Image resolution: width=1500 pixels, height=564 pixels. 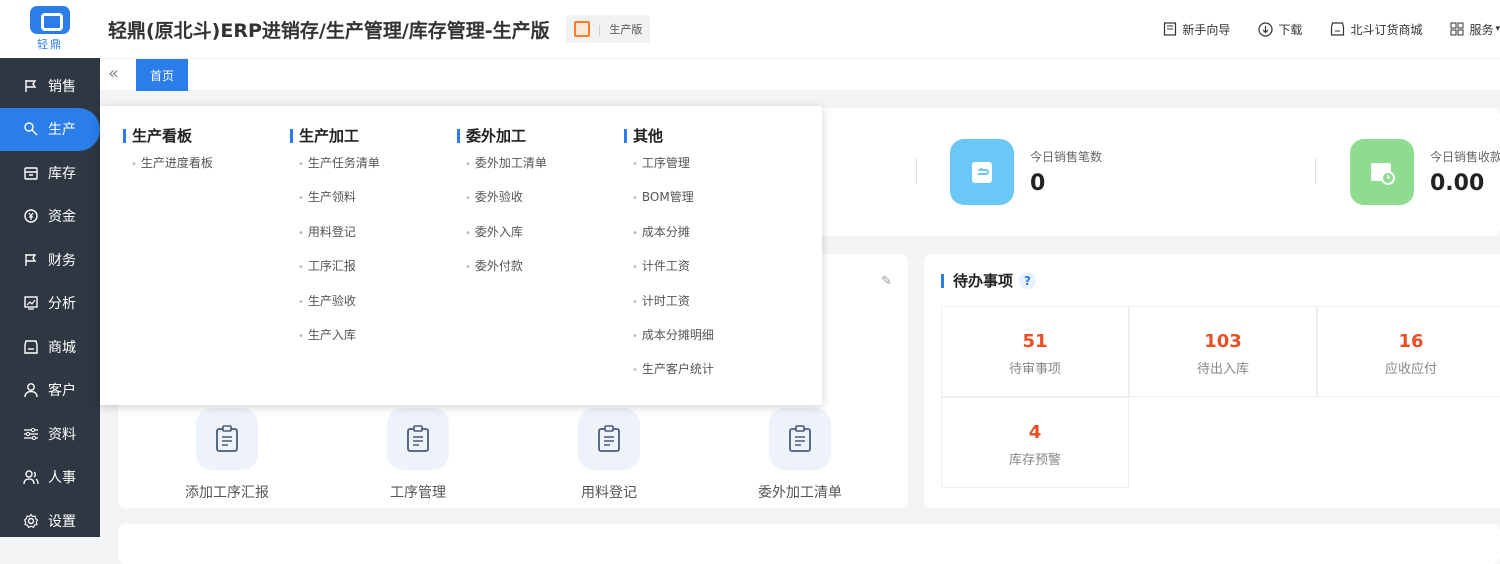 I want to click on shortcut-item: 工序管理, so click(x=418, y=455).